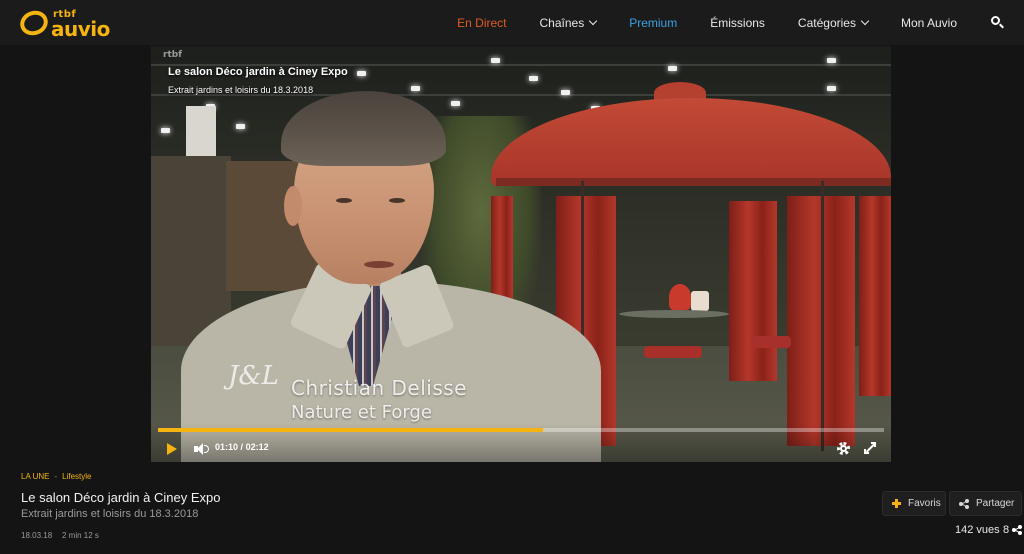  What do you see at coordinates (37, 535) in the screenshot?
I see `publish-date: 18.03.18` at bounding box center [37, 535].